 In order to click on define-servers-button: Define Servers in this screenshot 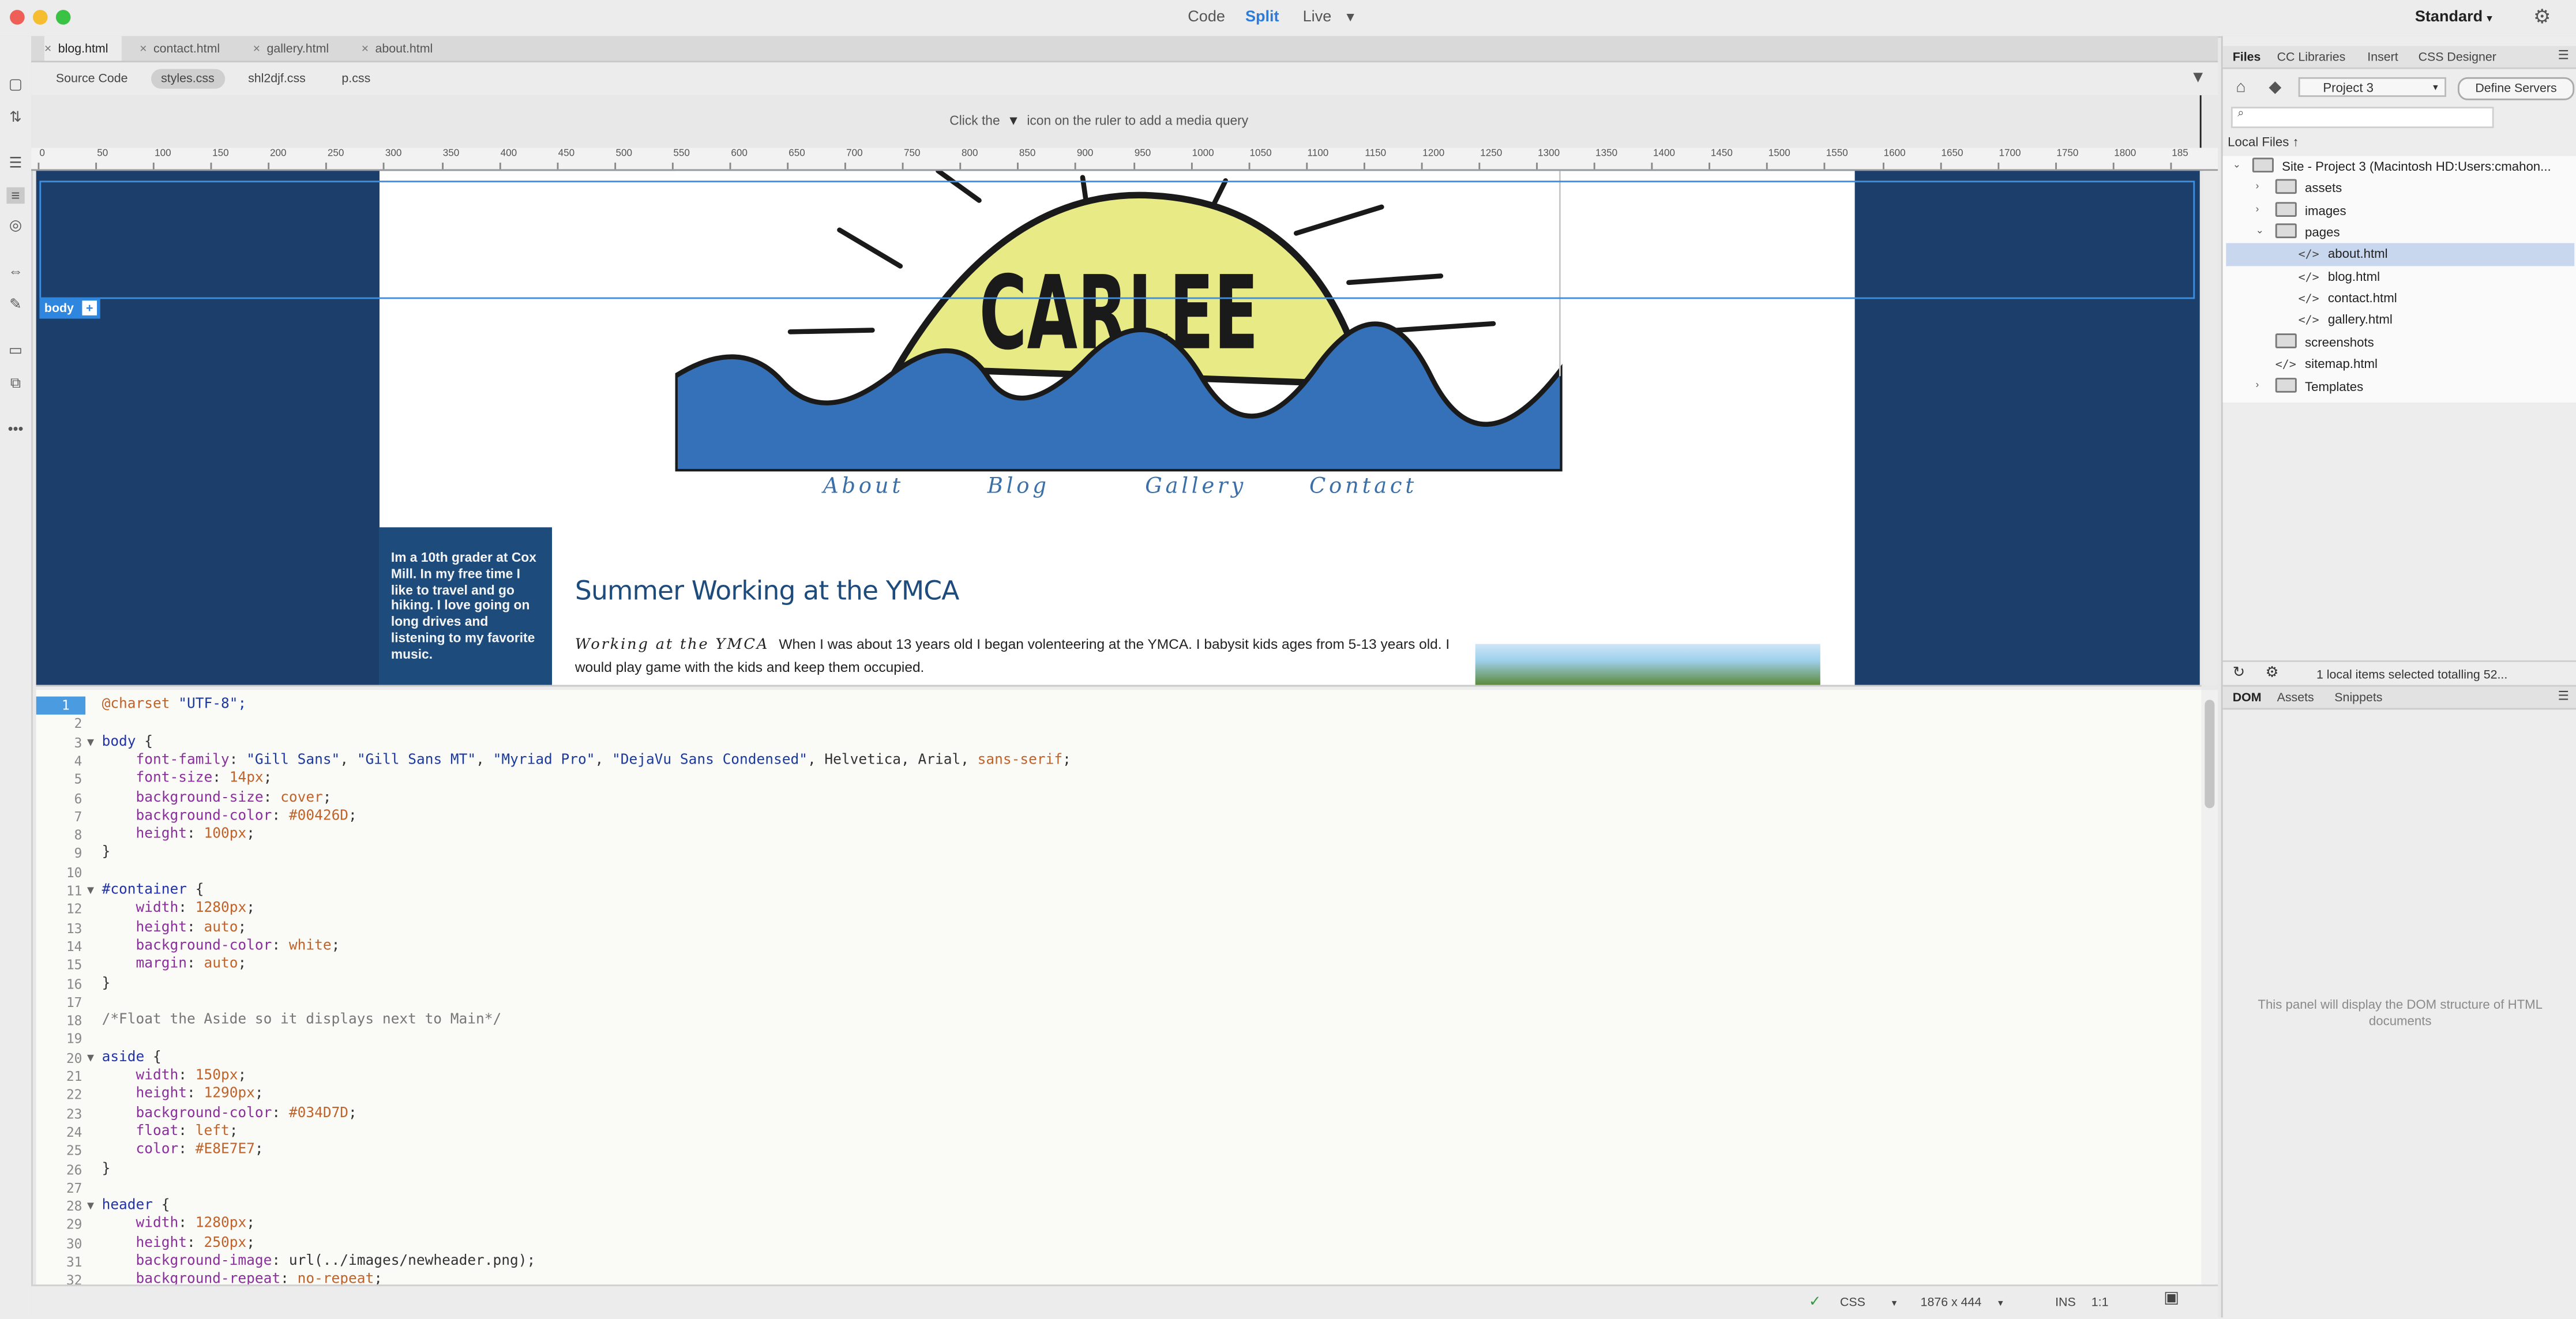, I will do `click(2516, 88)`.